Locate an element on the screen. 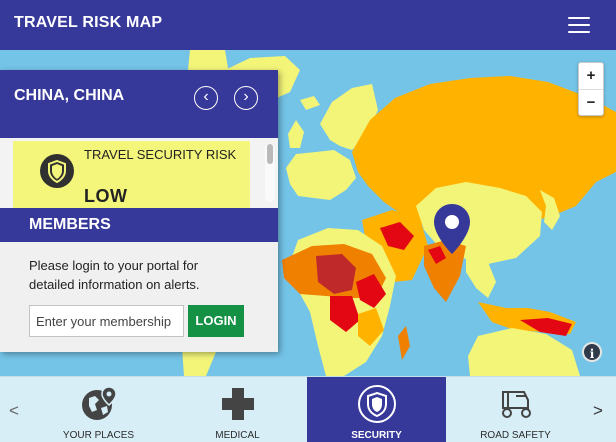  risk-type-label: TRAVEL SECURITY RISK is located at coordinates (160, 154).